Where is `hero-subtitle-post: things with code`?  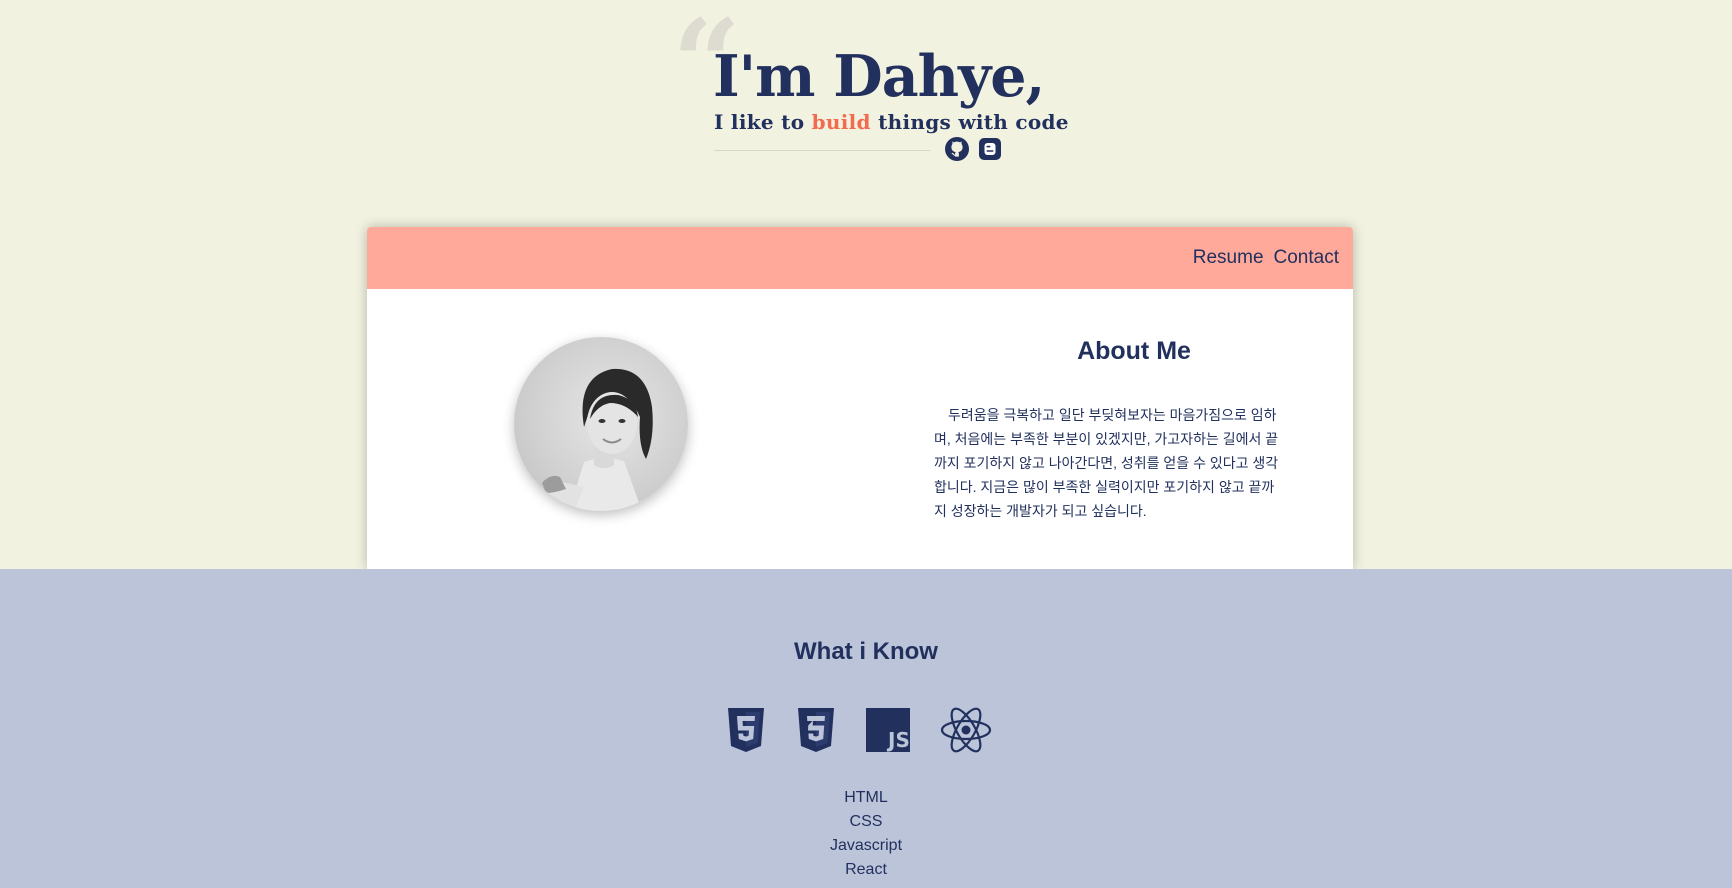 hero-subtitle-post: things with code is located at coordinates (969, 122).